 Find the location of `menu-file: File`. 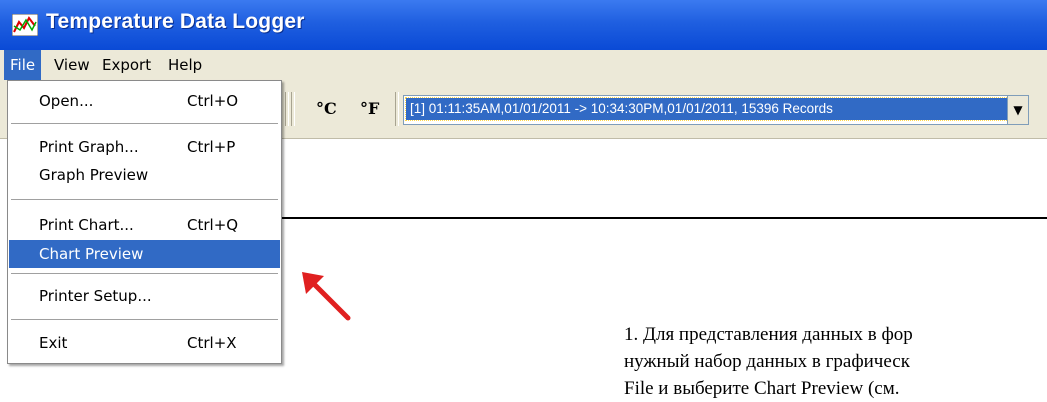

menu-file: File is located at coordinates (23, 65).